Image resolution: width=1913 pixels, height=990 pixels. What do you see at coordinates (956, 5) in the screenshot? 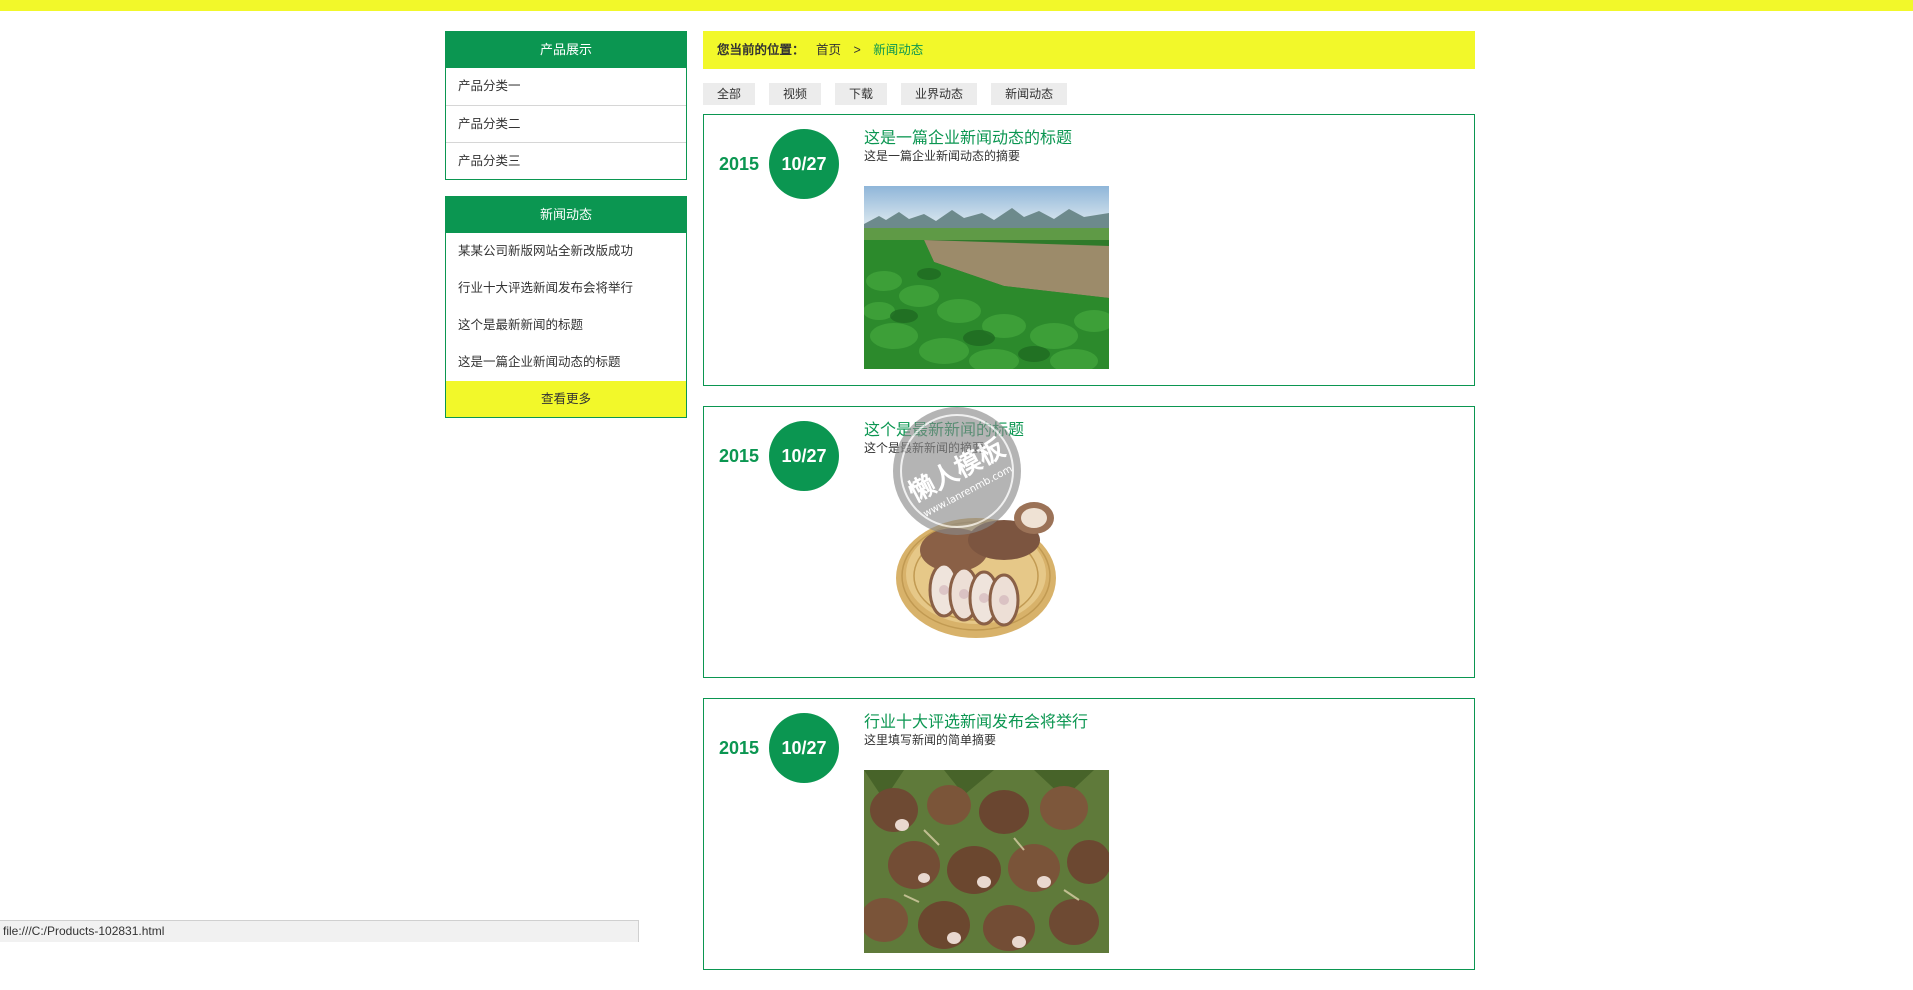
I see `top-accent-bar` at bounding box center [956, 5].